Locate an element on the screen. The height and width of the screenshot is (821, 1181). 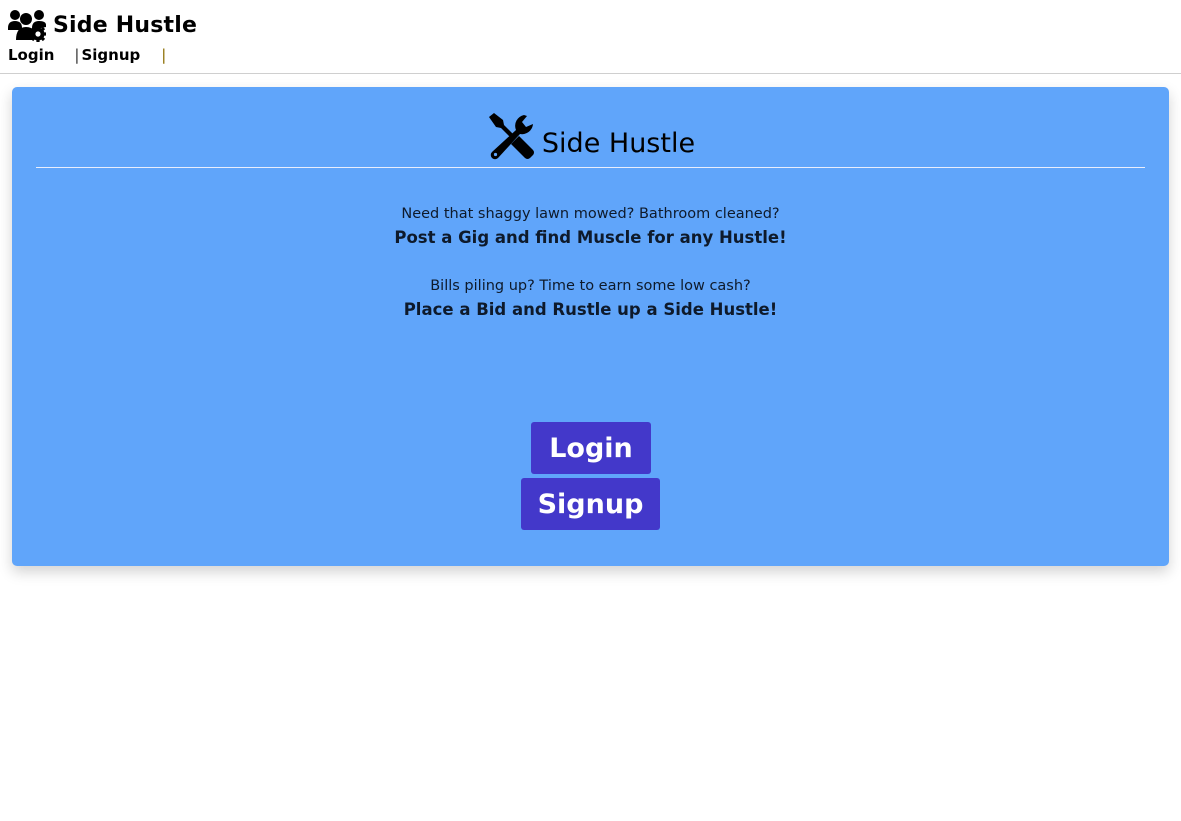
brand-title: Side Hustle is located at coordinates (125, 25).